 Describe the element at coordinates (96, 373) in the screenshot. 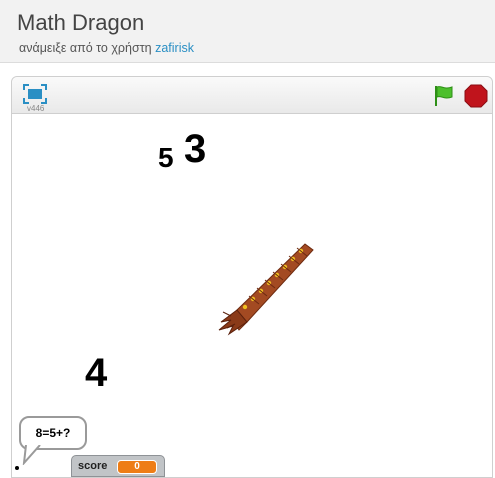

I see `number-sprite-4: 4` at that location.